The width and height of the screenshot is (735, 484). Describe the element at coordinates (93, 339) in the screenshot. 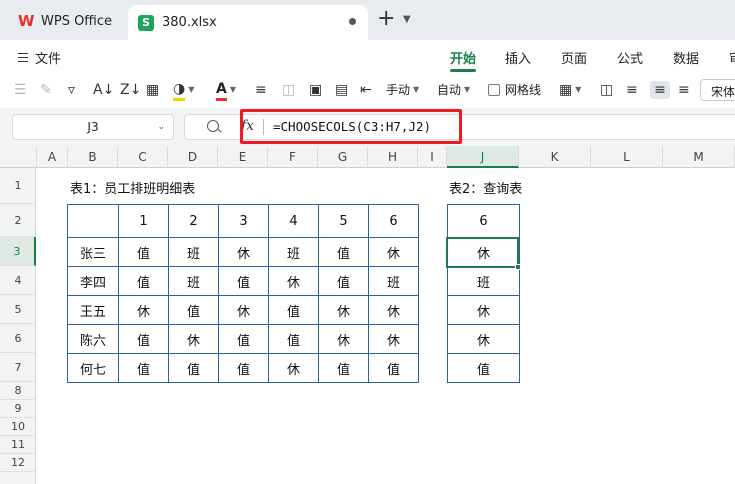

I see `table-cell: 陈六` at that location.